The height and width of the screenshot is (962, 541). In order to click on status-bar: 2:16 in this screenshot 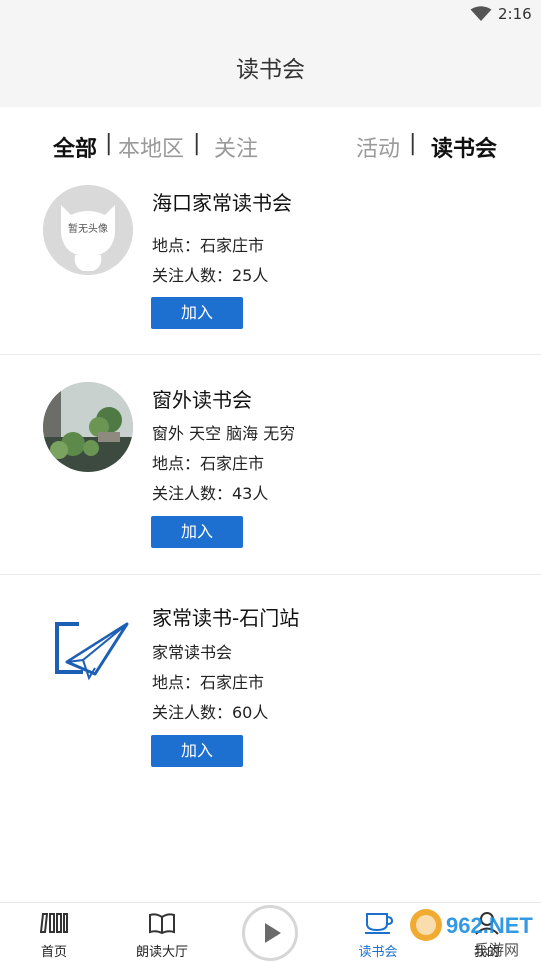, I will do `click(270, 13)`.